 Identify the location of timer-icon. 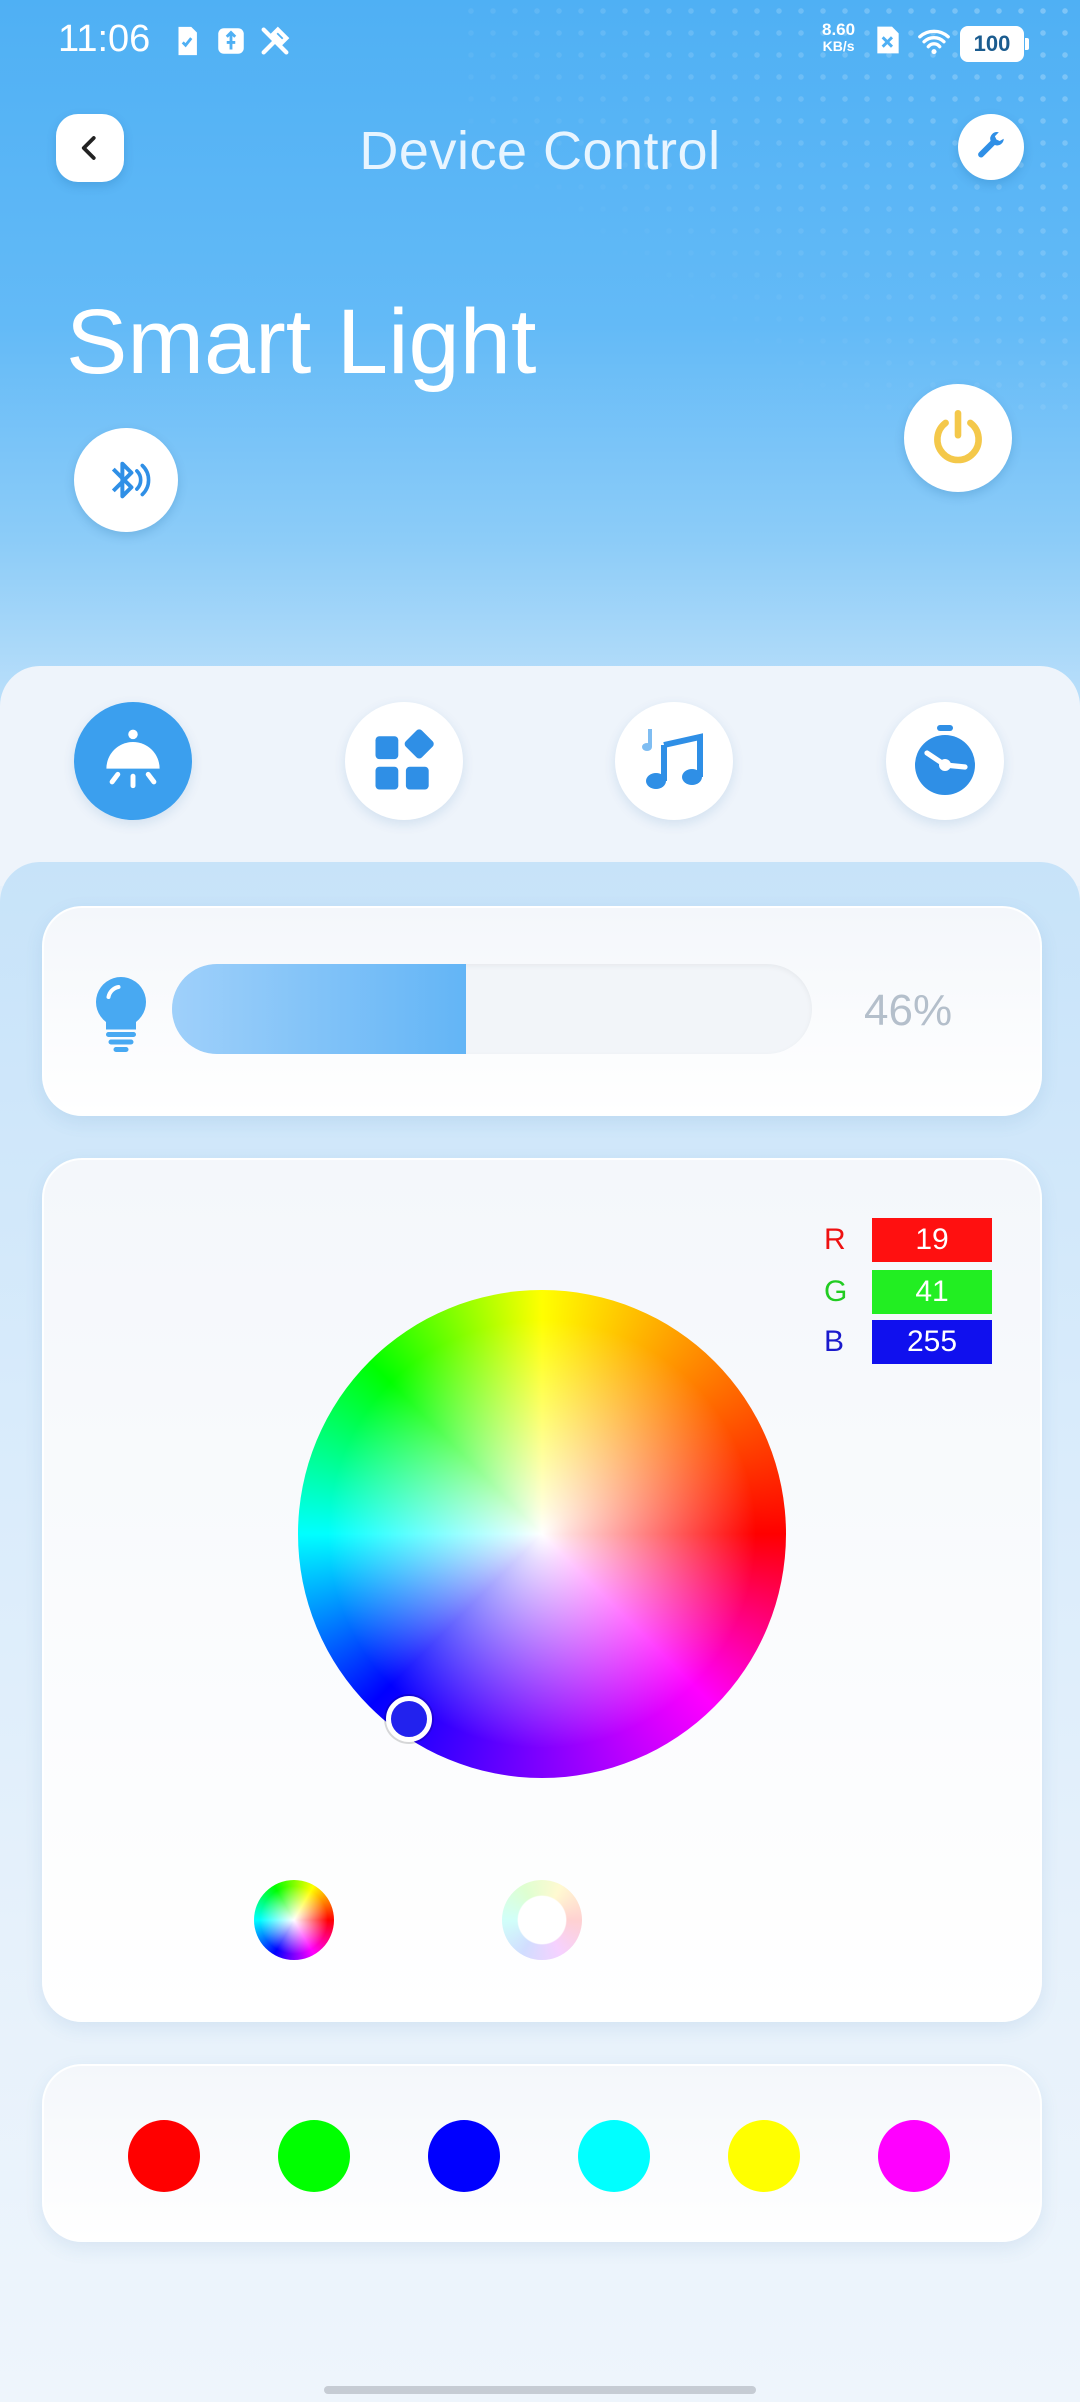
(945, 760).